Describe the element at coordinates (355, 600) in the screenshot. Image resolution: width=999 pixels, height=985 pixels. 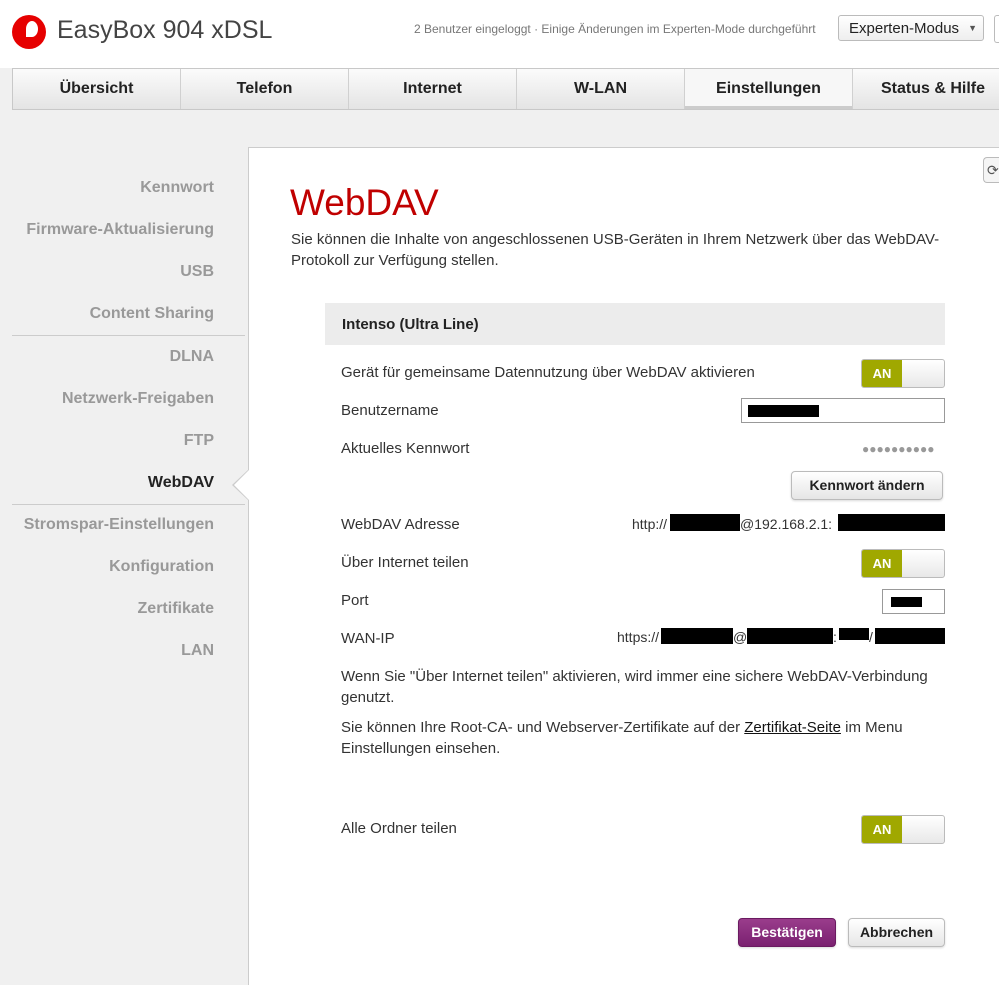
I see `port-label: Port` at that location.